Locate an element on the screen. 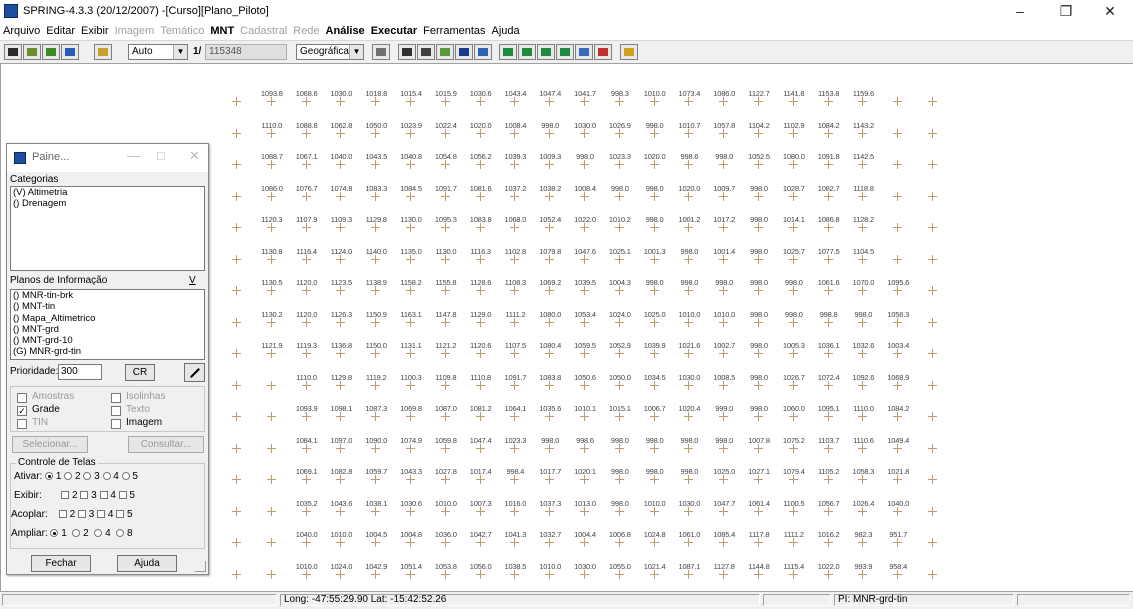  zoom-icon is located at coordinates (445, 52).